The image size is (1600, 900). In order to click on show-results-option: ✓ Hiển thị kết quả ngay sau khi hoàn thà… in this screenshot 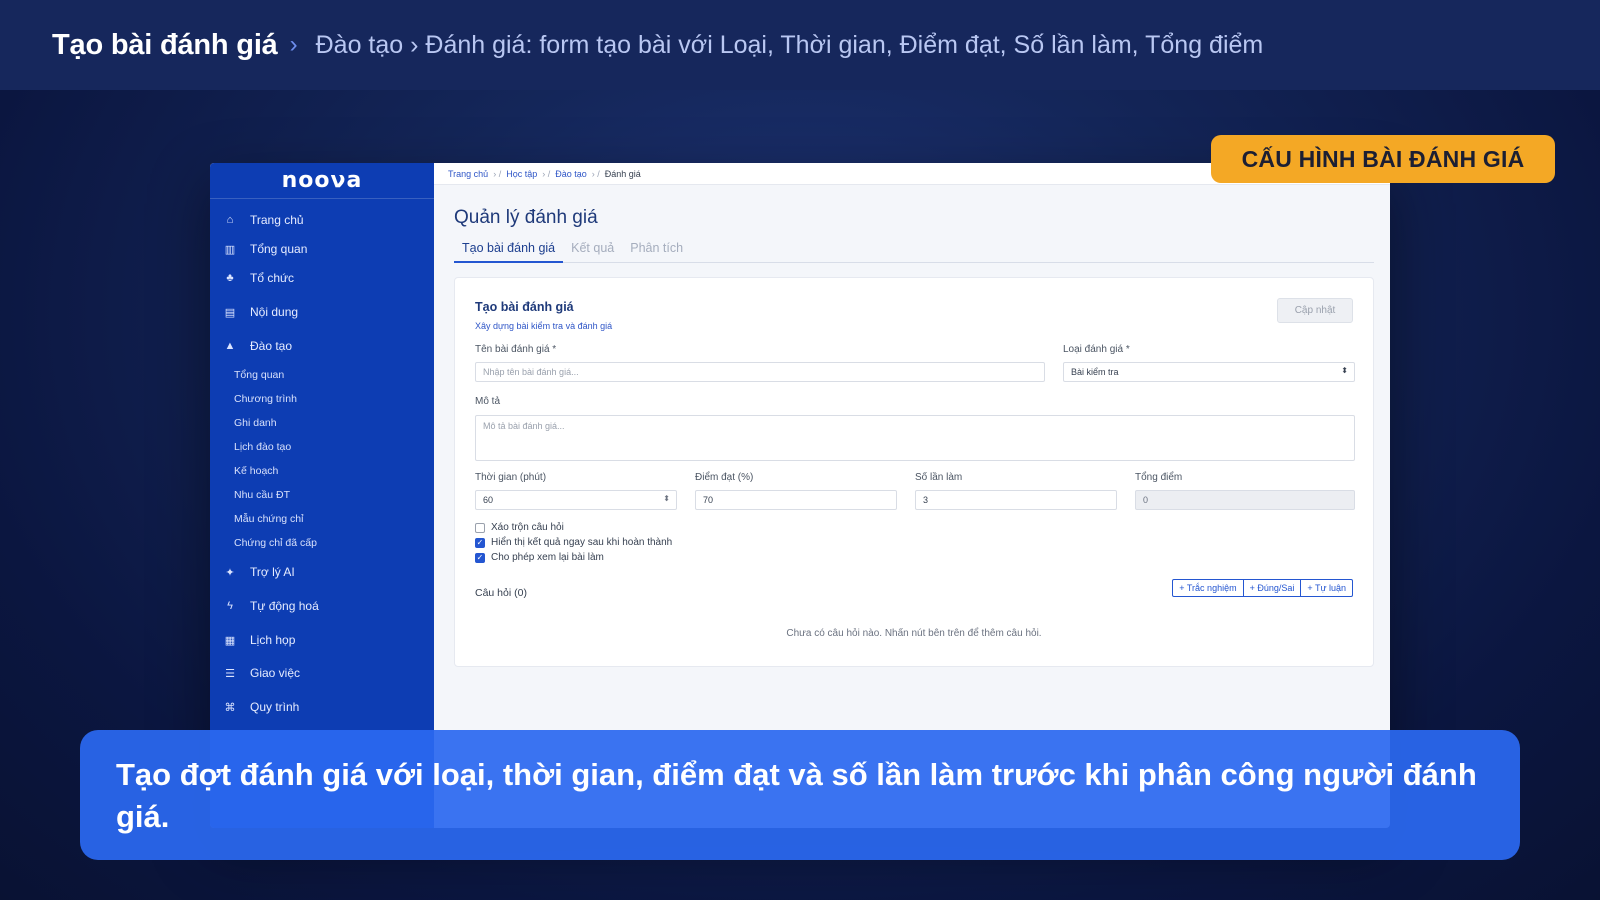, I will do `click(573, 542)`.